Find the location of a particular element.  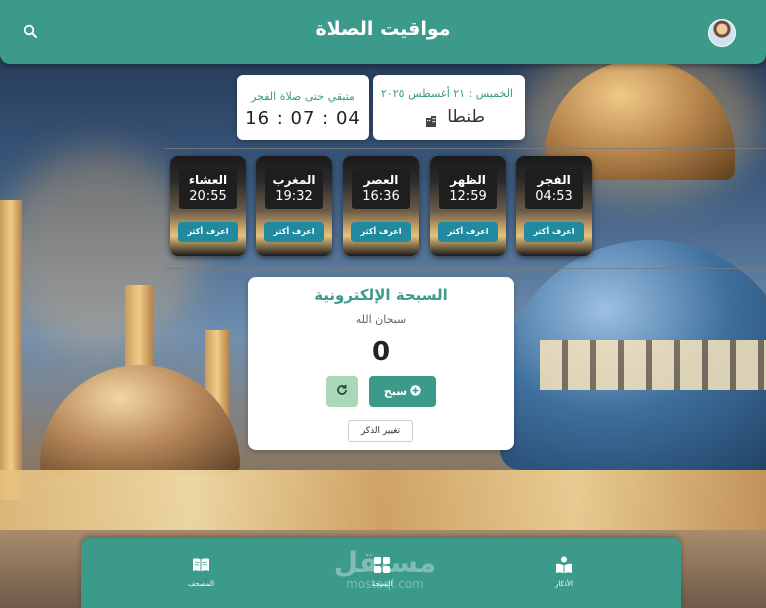

nav-item-azkar: الأذكار is located at coordinates (564, 571).